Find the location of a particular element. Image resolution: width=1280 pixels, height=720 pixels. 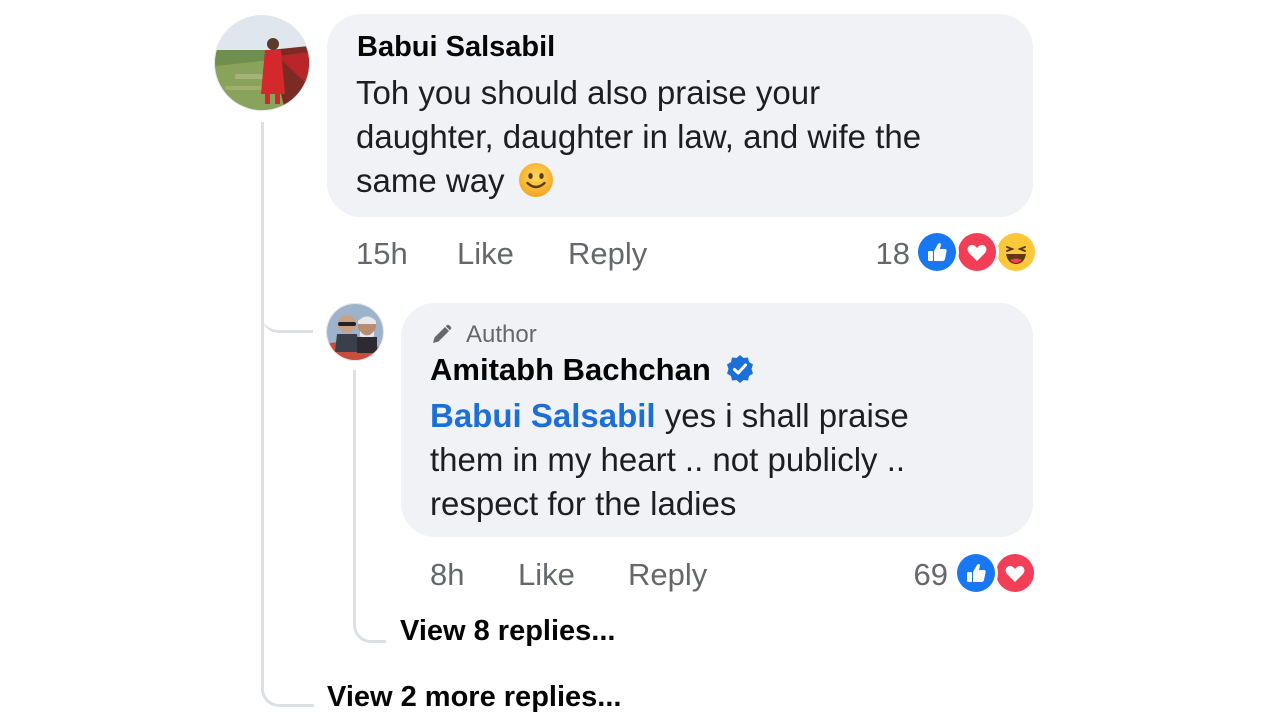

avatar-amitabh-bachchan is located at coordinates (355, 332).